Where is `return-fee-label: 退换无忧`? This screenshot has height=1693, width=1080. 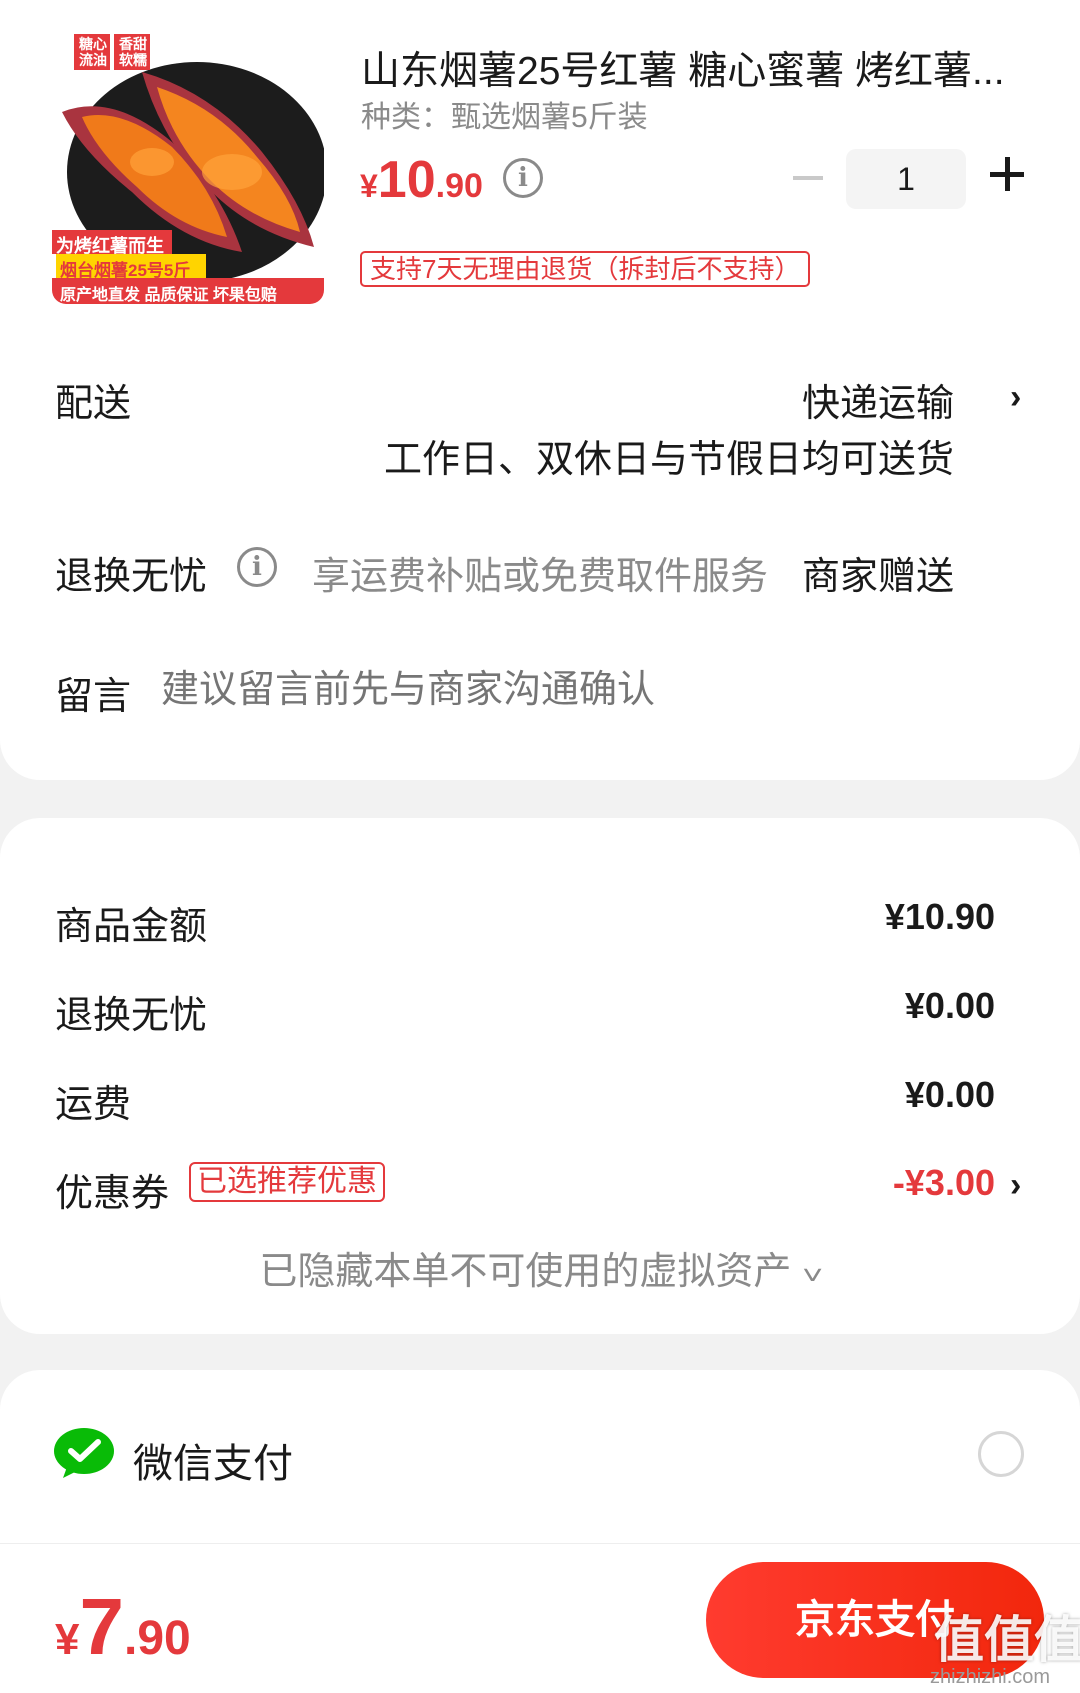
return-fee-label: 退换无忧 is located at coordinates (131, 1016).